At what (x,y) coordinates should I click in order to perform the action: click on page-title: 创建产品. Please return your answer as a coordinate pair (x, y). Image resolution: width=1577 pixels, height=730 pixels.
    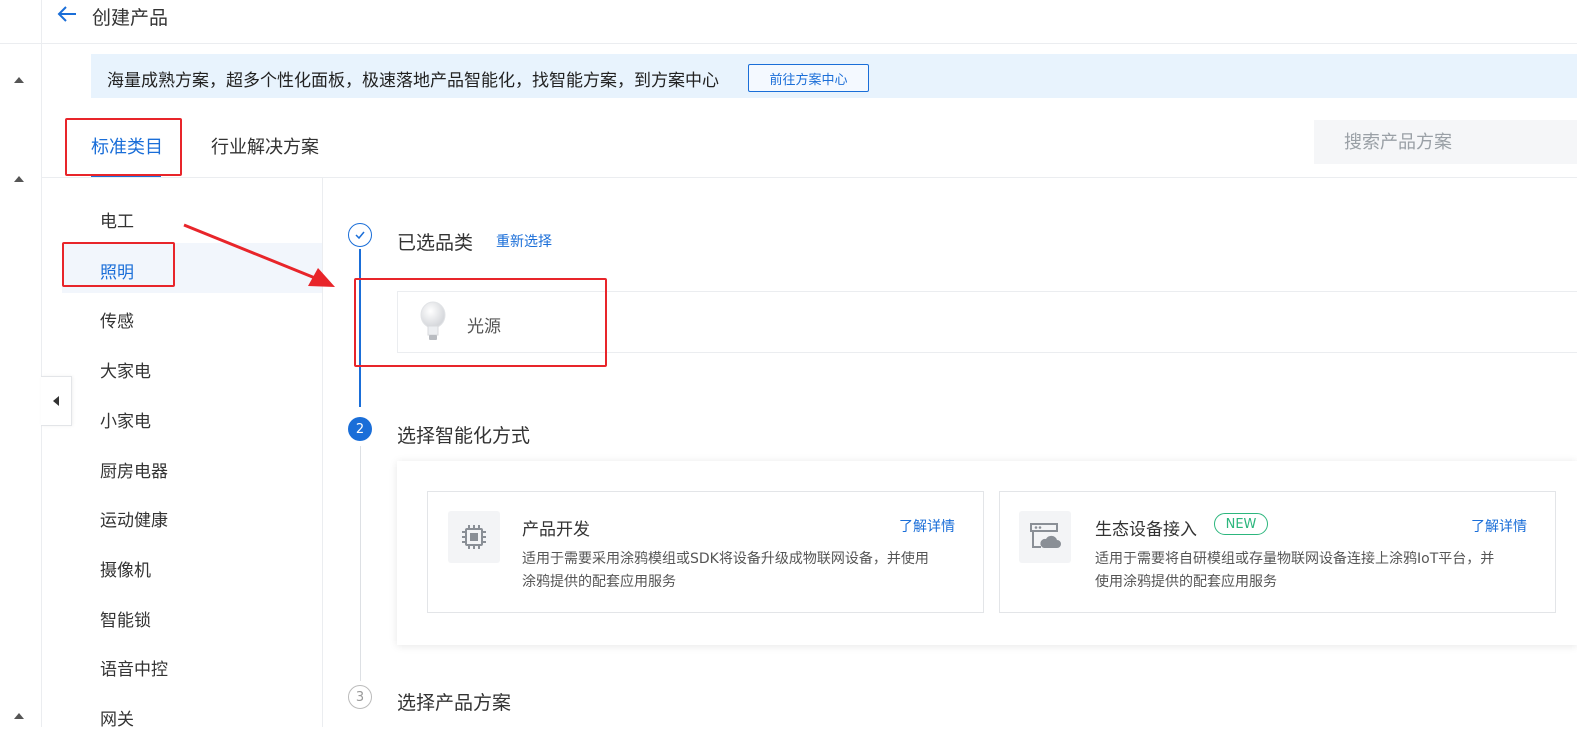
    Looking at the image, I should click on (130, 18).